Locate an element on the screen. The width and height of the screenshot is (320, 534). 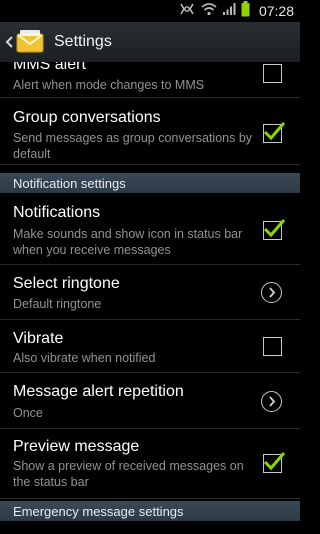
item-title: Vibrate is located at coordinates (38, 338).